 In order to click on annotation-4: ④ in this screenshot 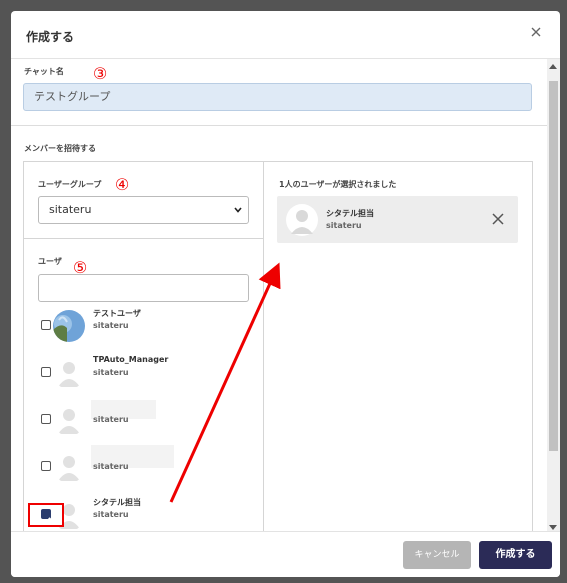, I will do `click(122, 185)`.